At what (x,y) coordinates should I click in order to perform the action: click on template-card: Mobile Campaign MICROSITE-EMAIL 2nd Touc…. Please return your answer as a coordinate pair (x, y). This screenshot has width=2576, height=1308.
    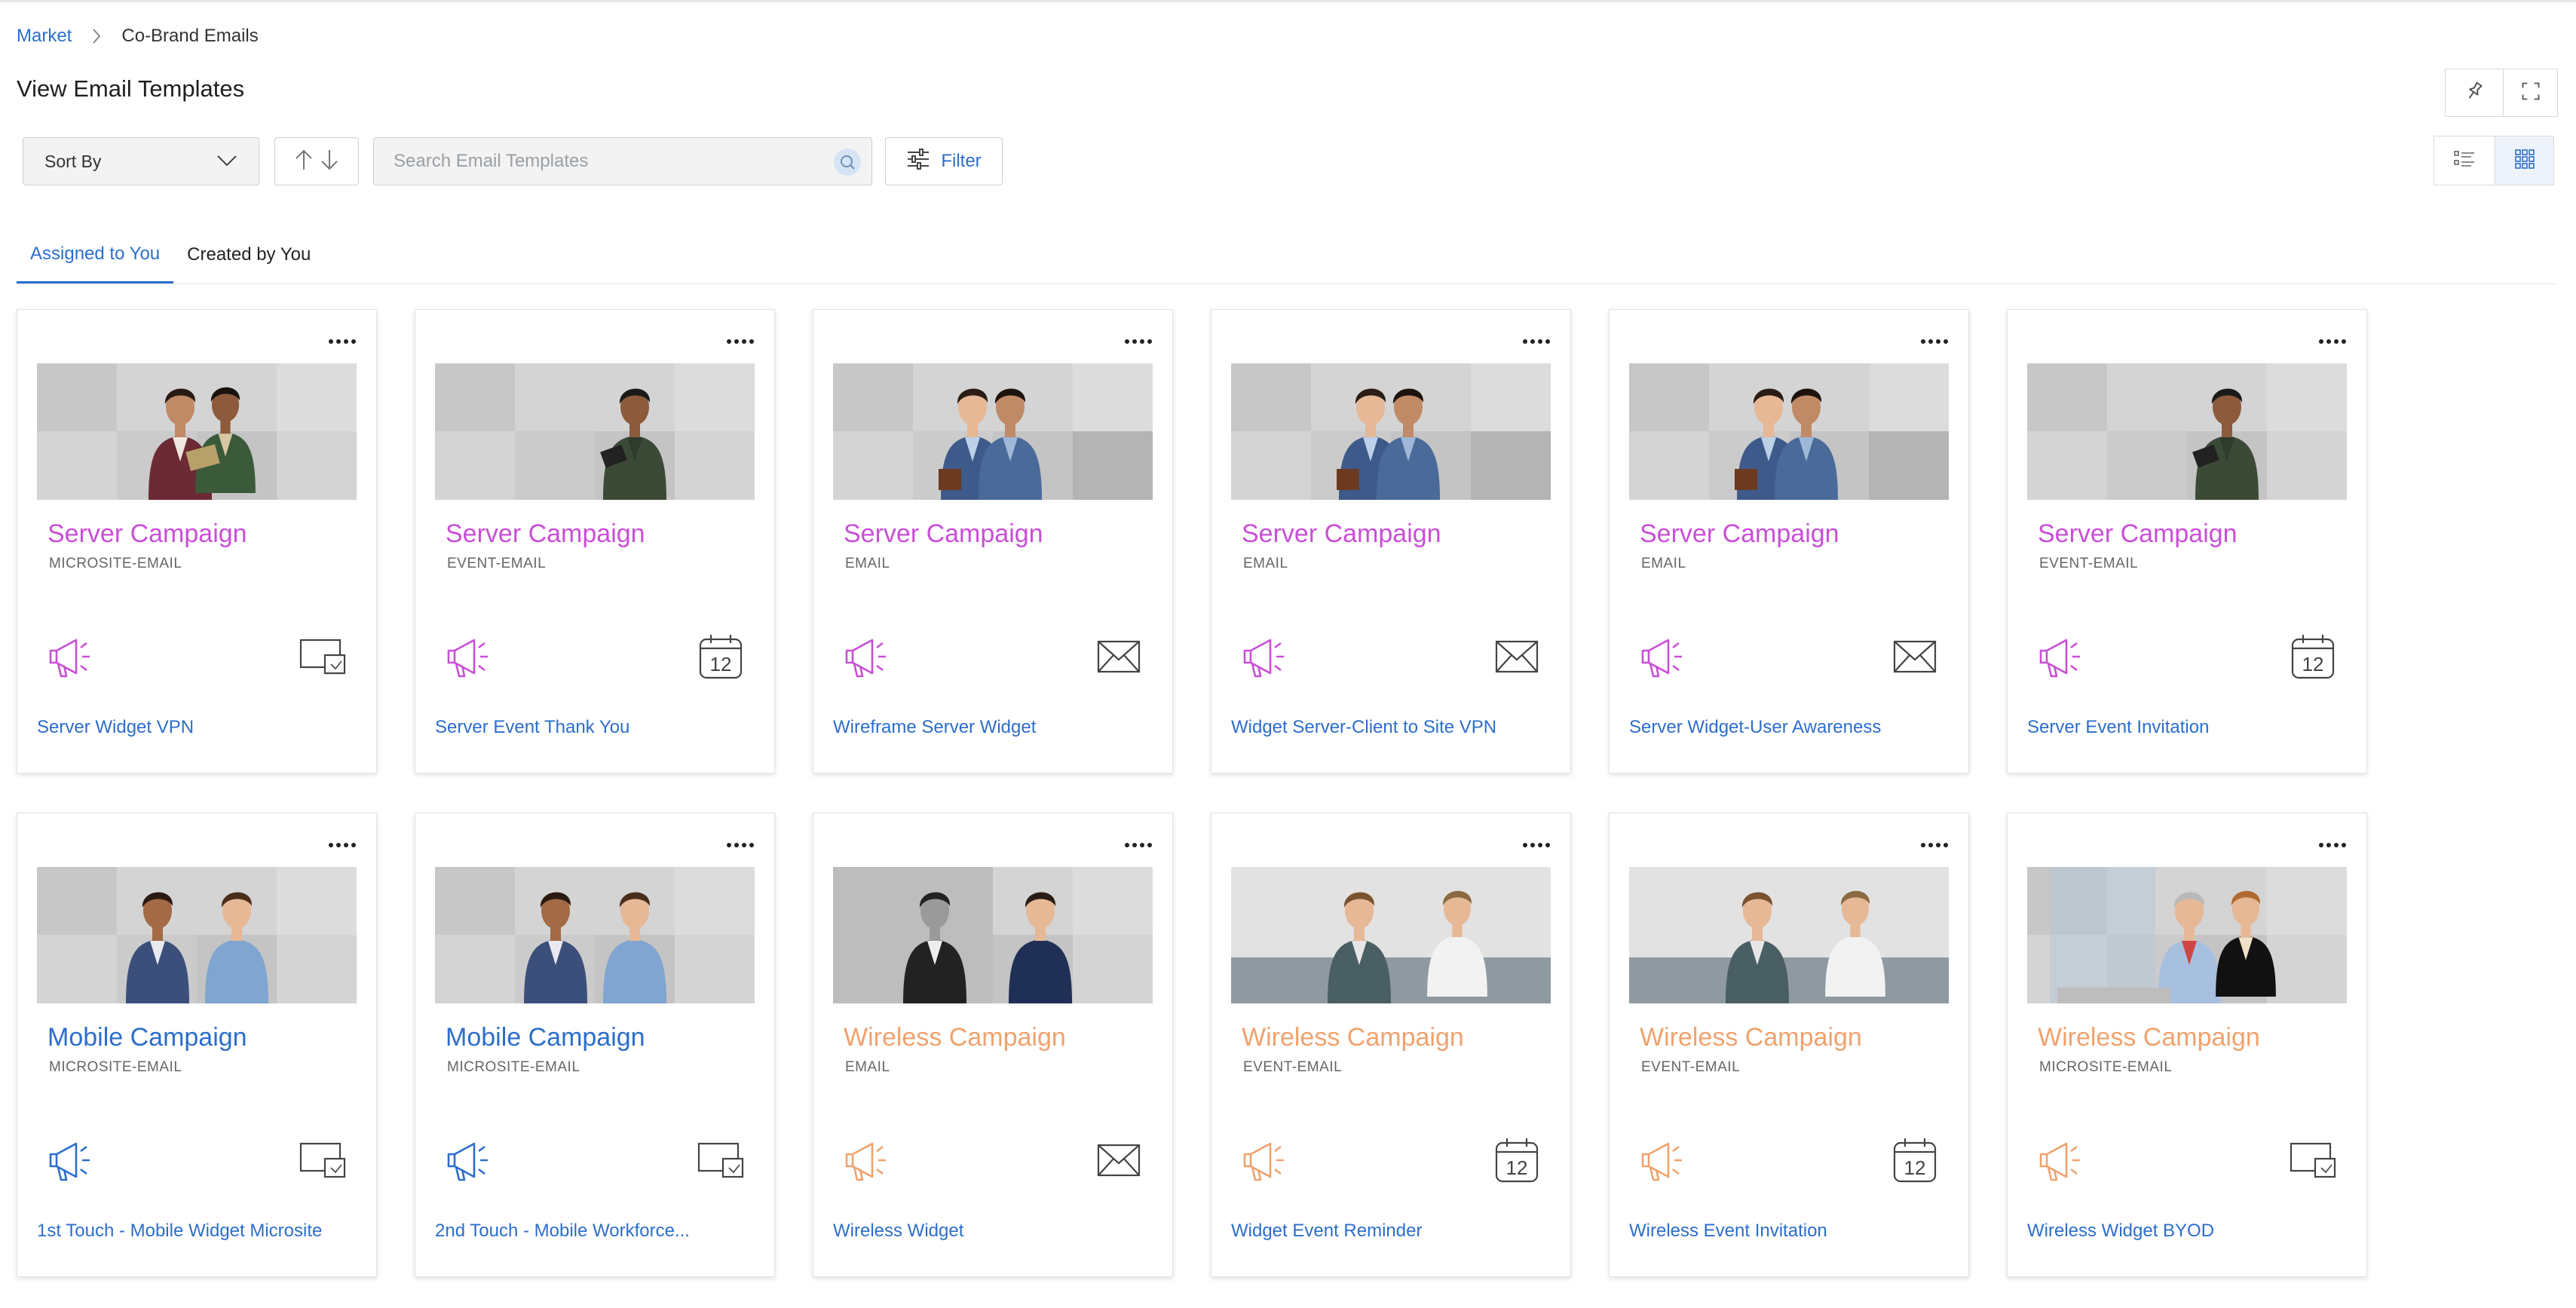
    Looking at the image, I should click on (595, 1045).